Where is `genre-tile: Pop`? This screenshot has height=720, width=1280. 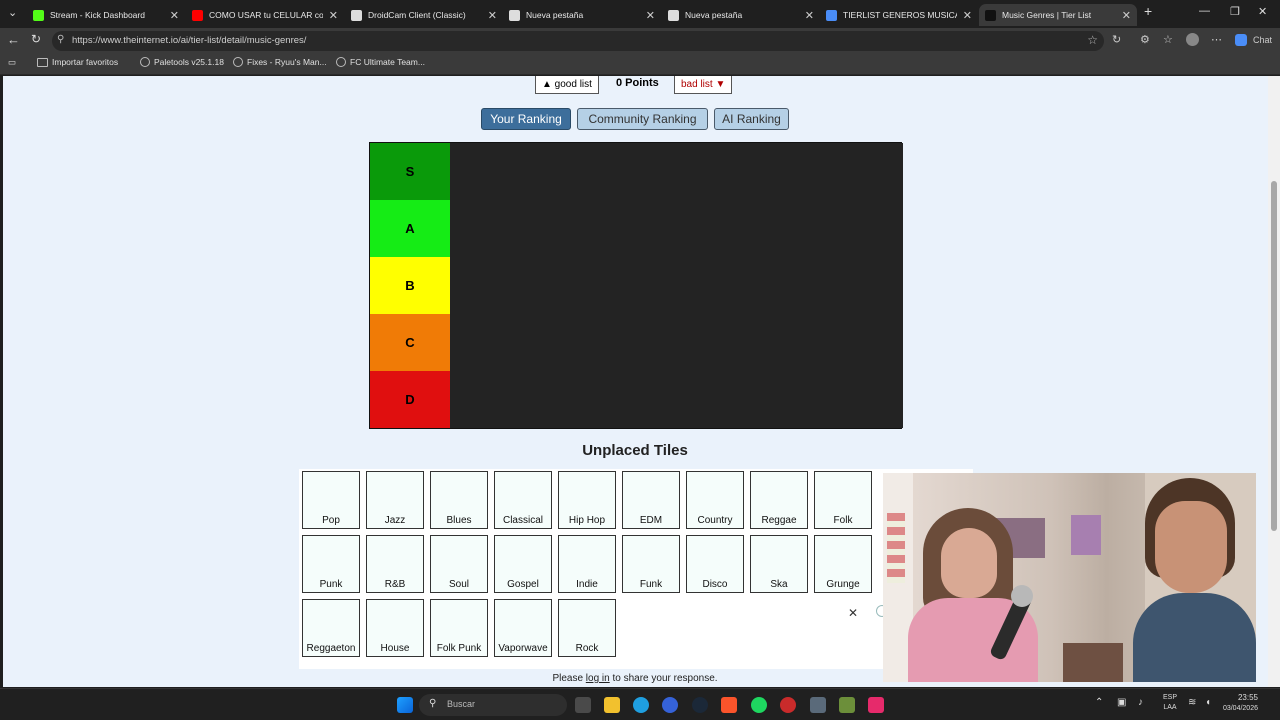 genre-tile: Pop is located at coordinates (331, 500).